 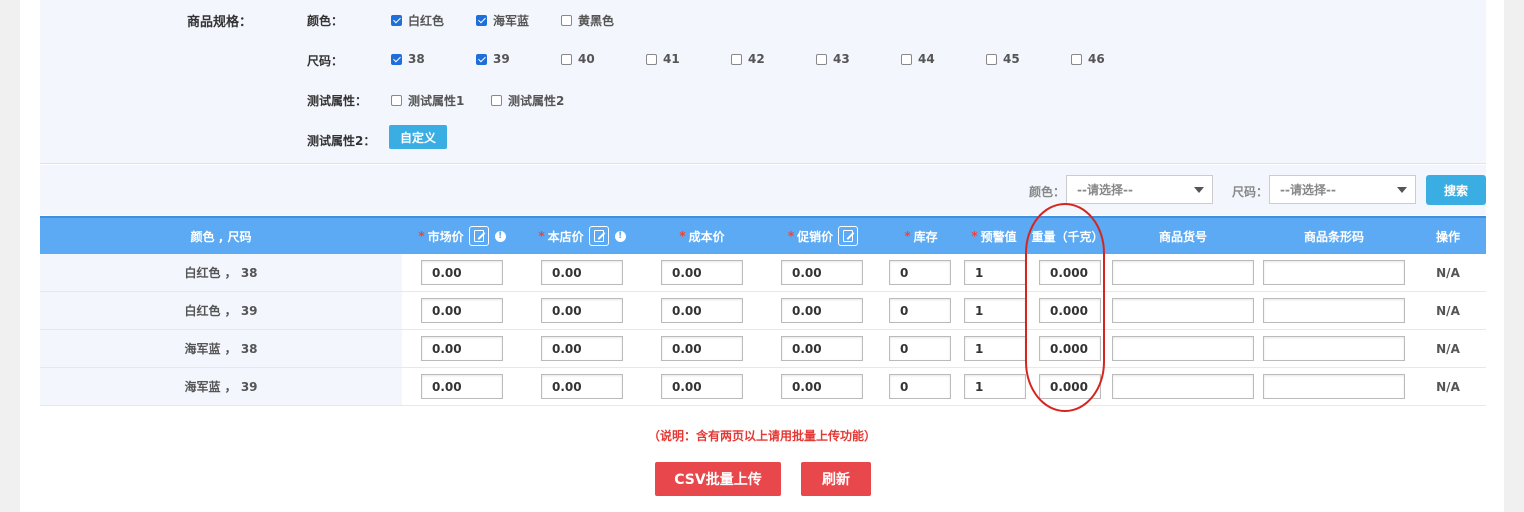 I want to click on size-checkbox-8: 46, so click(x=1088, y=59).